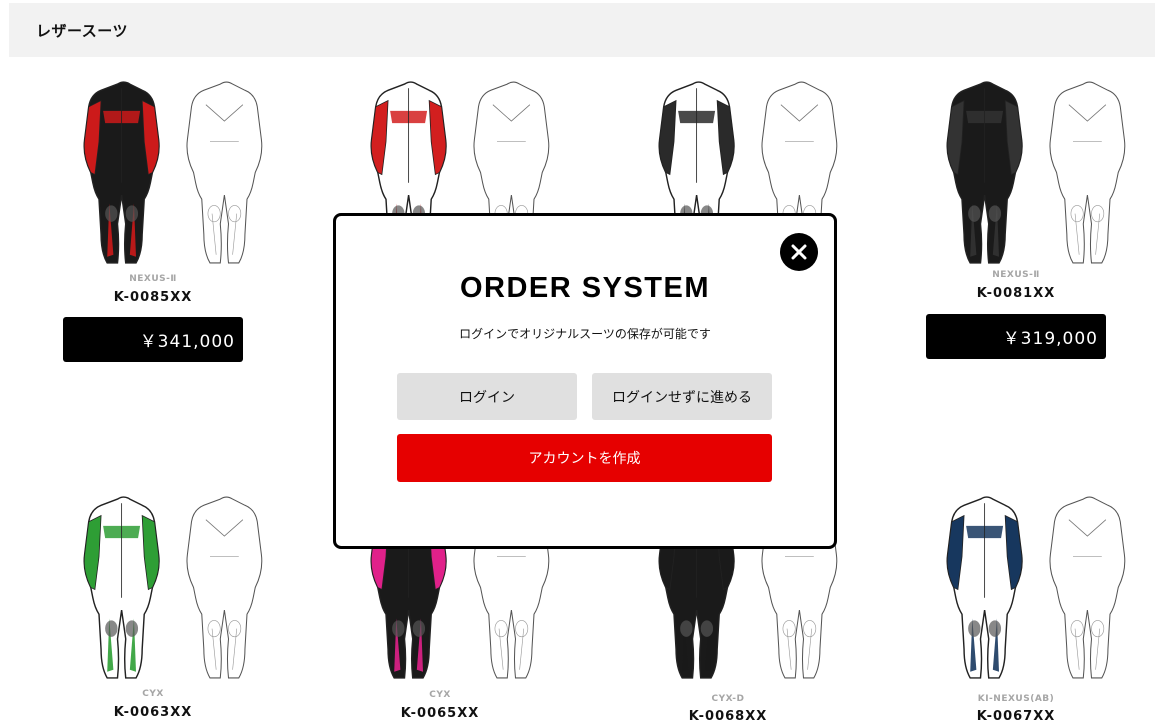 Image resolution: width=1155 pixels, height=722 pixels. I want to click on product-code: K-0085XX, so click(153, 297).